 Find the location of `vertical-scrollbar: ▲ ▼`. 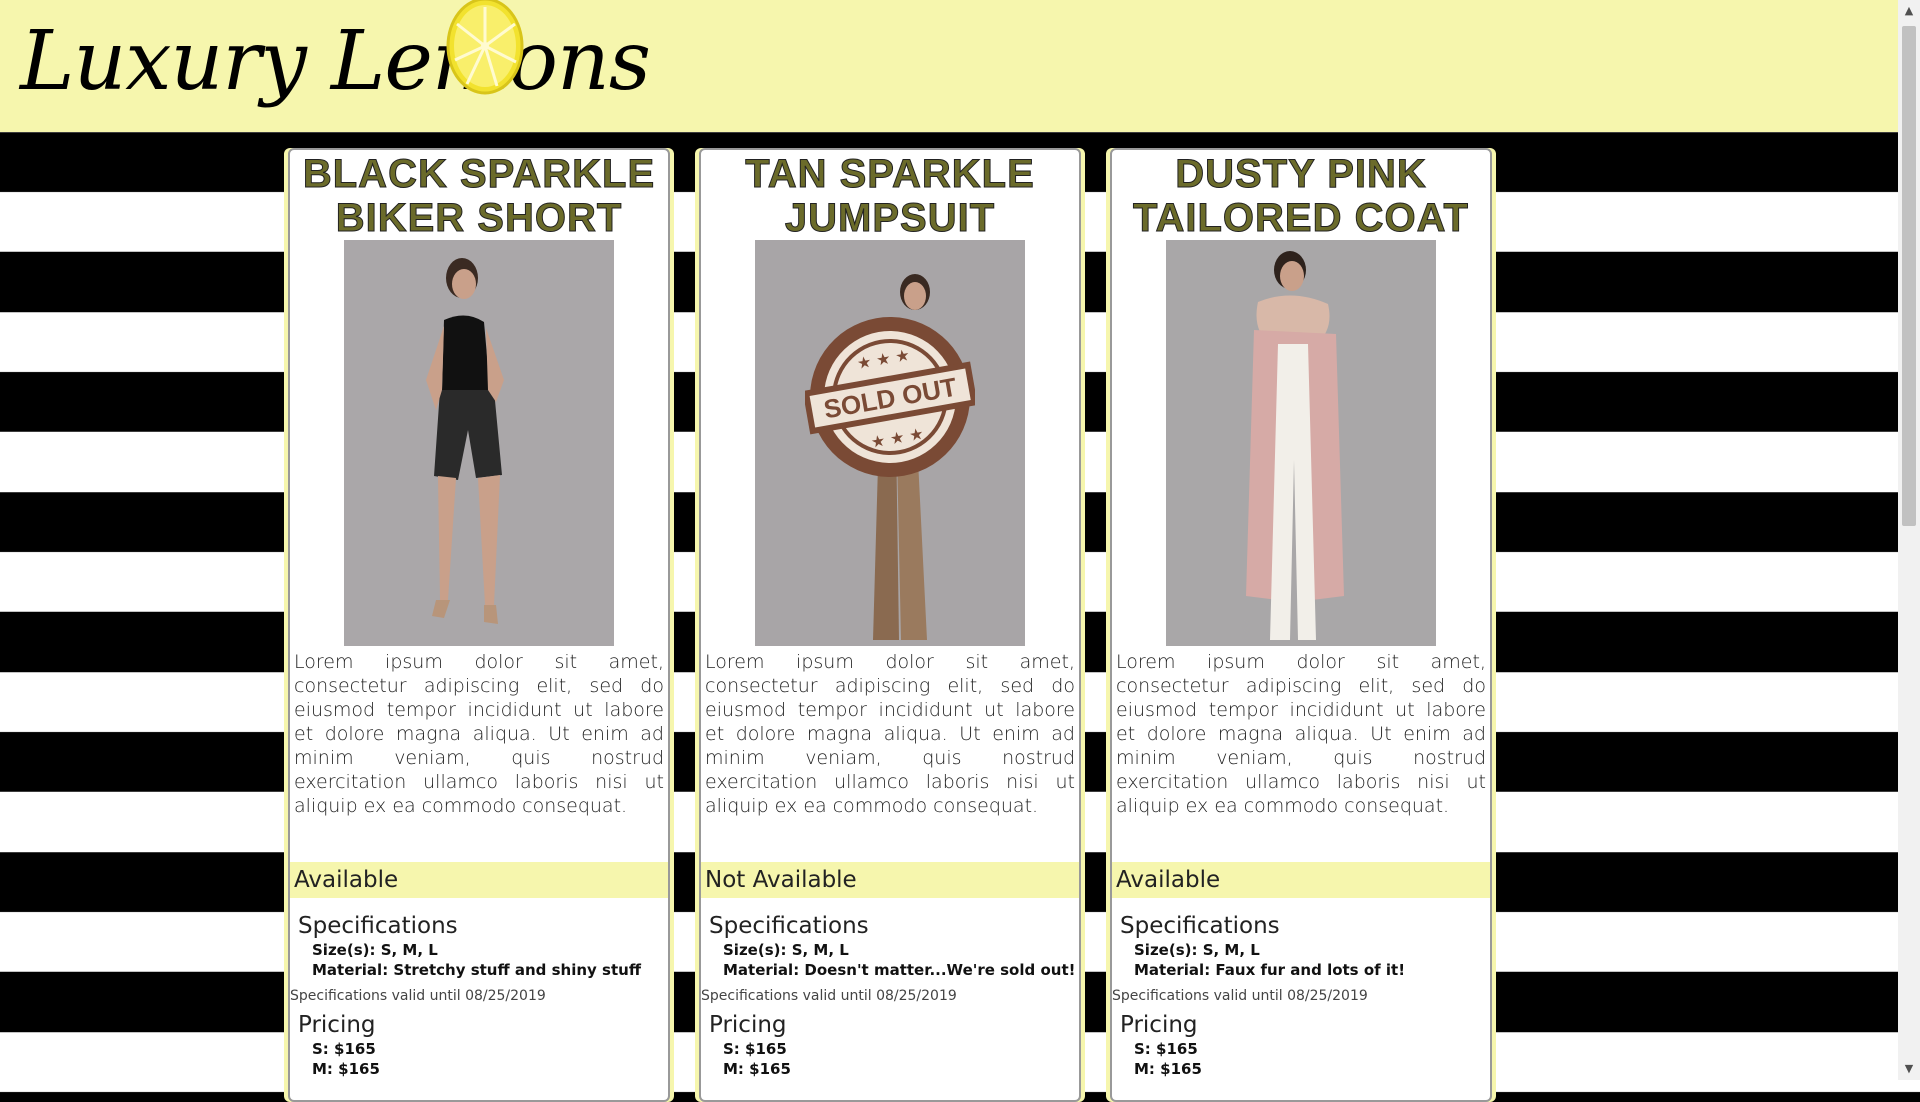

vertical-scrollbar: ▲ ▼ is located at coordinates (1909, 540).